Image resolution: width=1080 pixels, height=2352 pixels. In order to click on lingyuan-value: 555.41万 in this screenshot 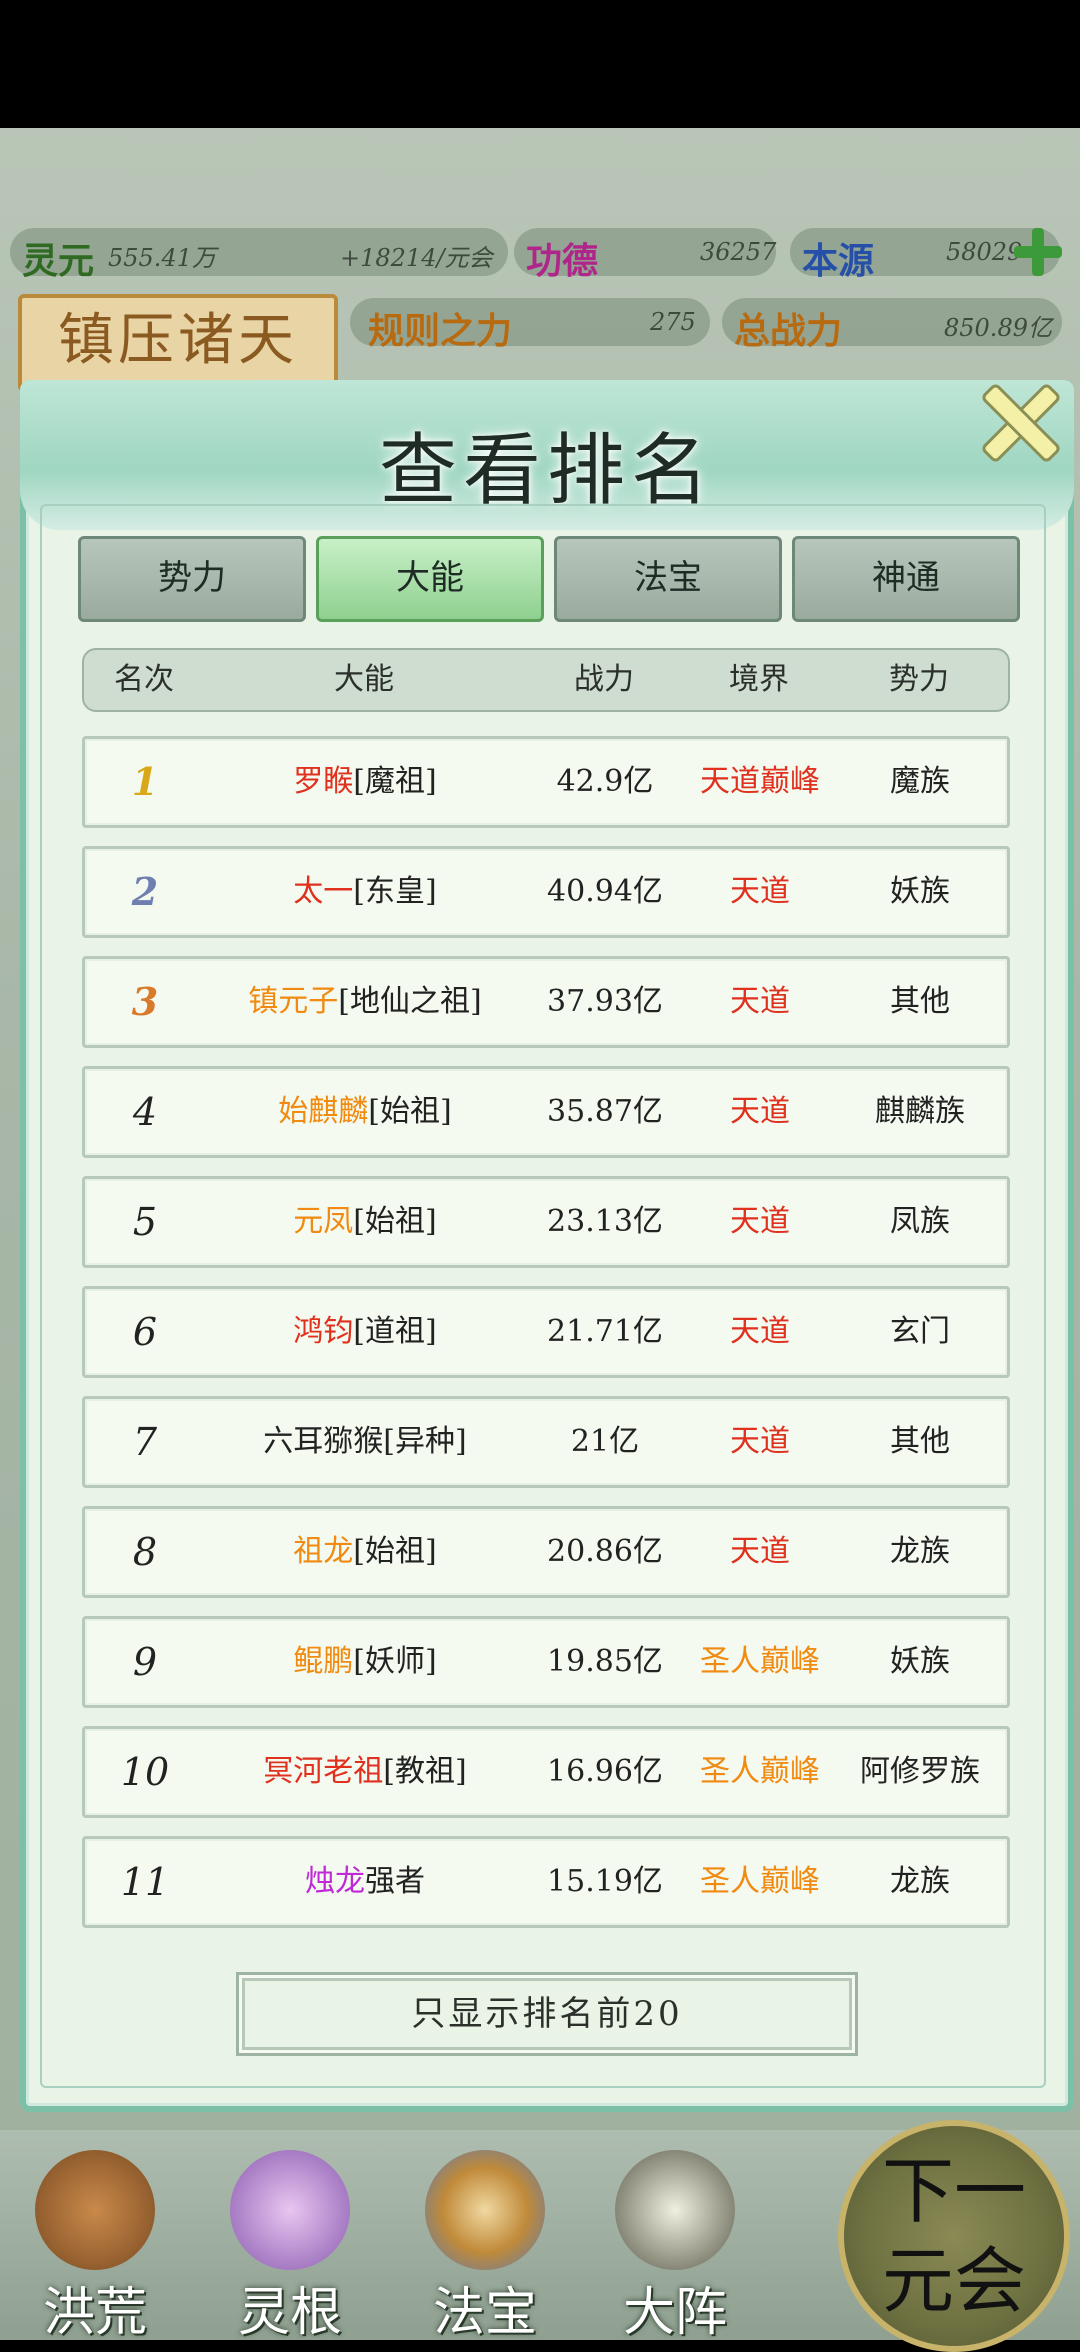, I will do `click(162, 258)`.